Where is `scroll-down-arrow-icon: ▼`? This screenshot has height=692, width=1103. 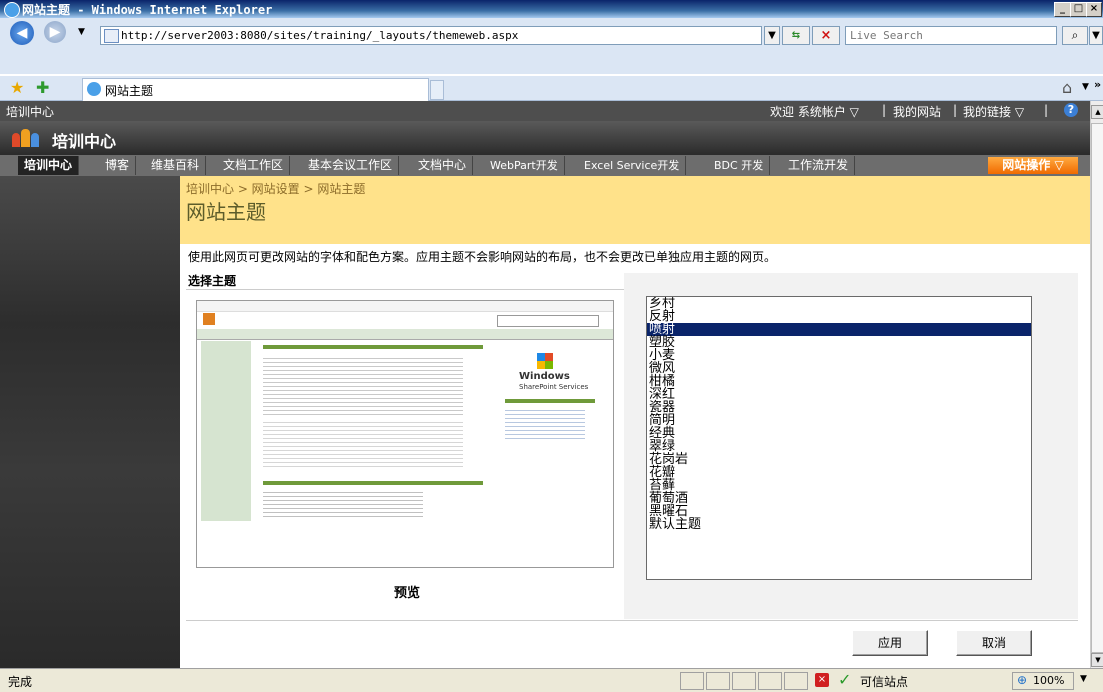
scroll-down-arrow-icon: ▼ is located at coordinates (1097, 660).